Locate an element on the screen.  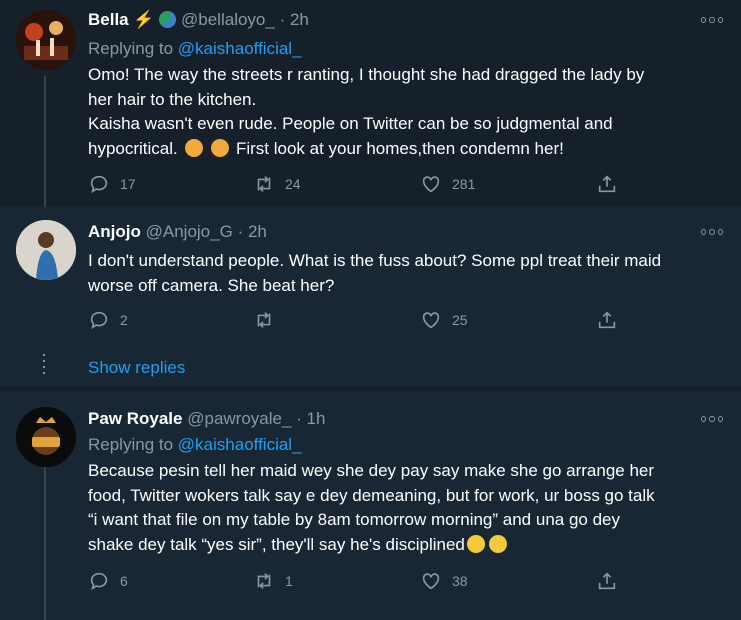
tweet-actions: 2 25 is located at coordinates (368, 320).